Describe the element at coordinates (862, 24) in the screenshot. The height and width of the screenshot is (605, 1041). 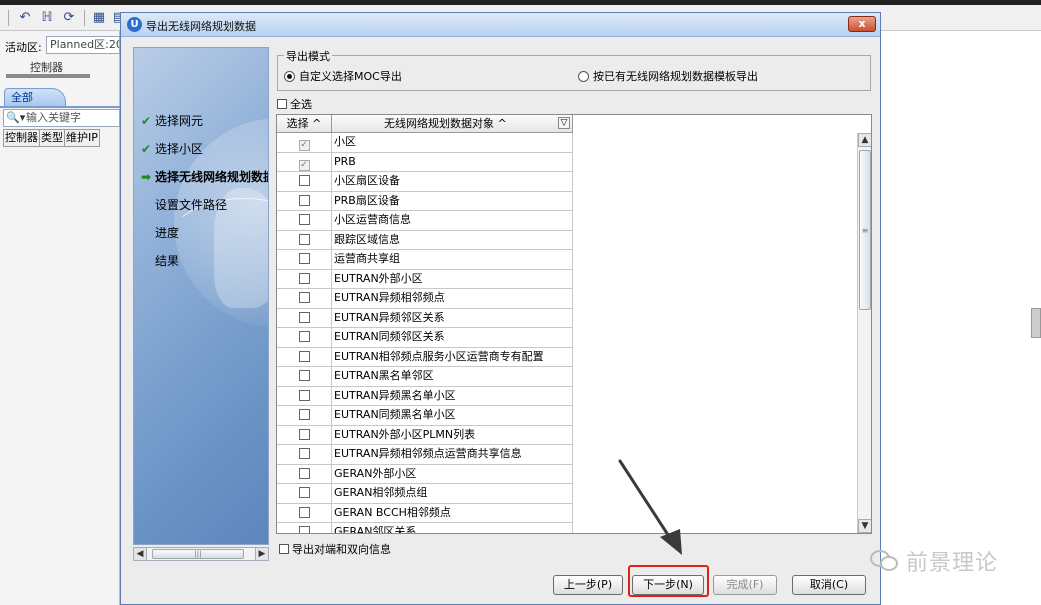
I see `close-button: x` at that location.